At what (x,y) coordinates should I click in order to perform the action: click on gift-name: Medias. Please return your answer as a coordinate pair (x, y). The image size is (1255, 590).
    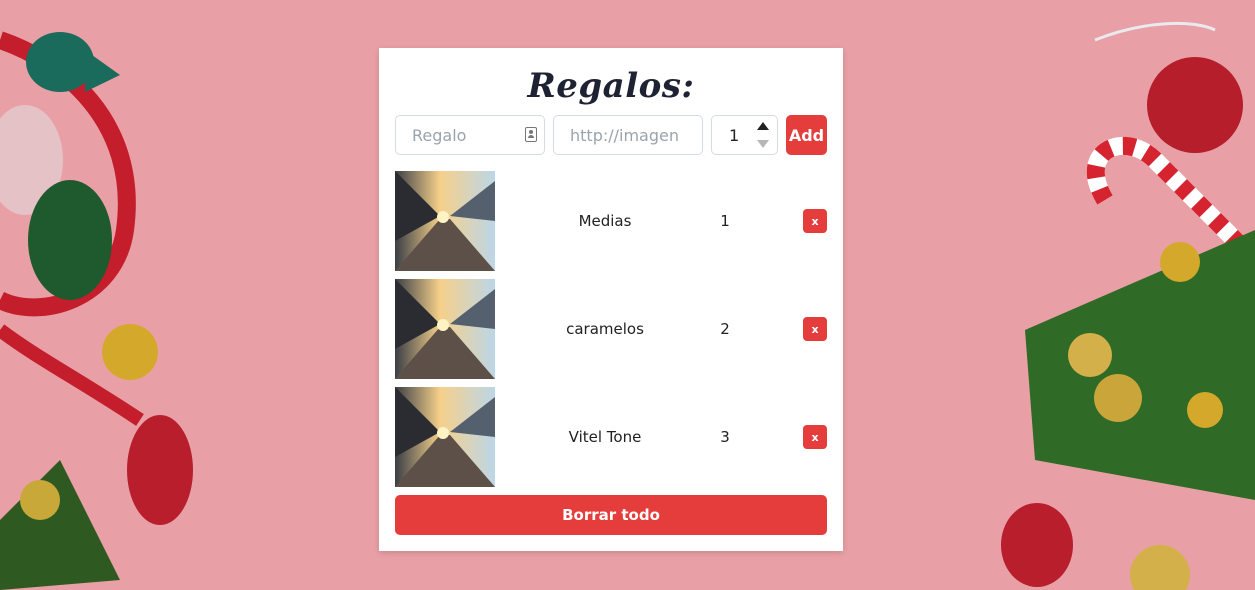
    Looking at the image, I should click on (605, 221).